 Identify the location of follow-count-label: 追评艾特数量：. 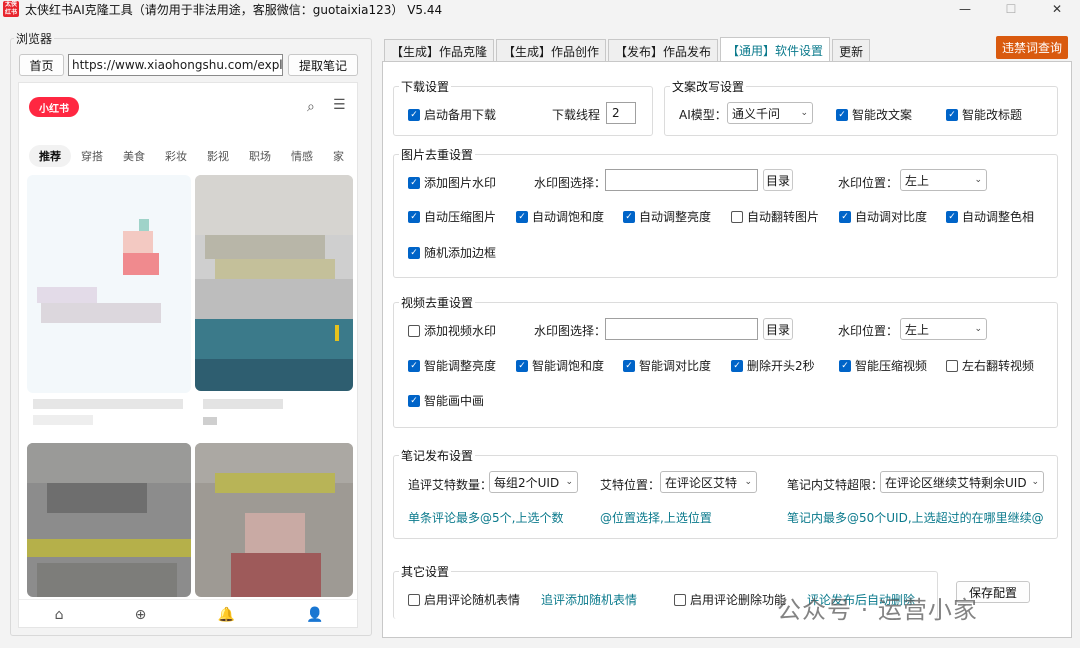
(450, 485).